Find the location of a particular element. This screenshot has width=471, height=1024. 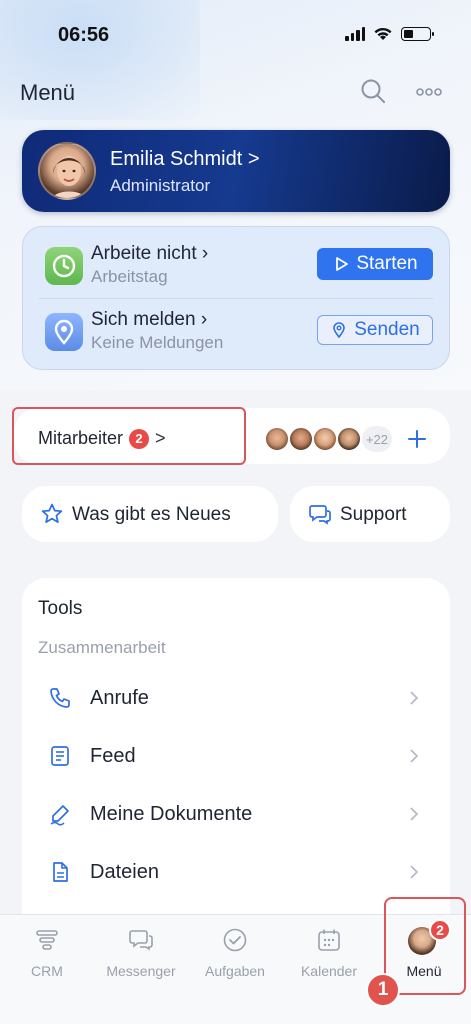

tab-crm: CRM is located at coordinates (47, 955).